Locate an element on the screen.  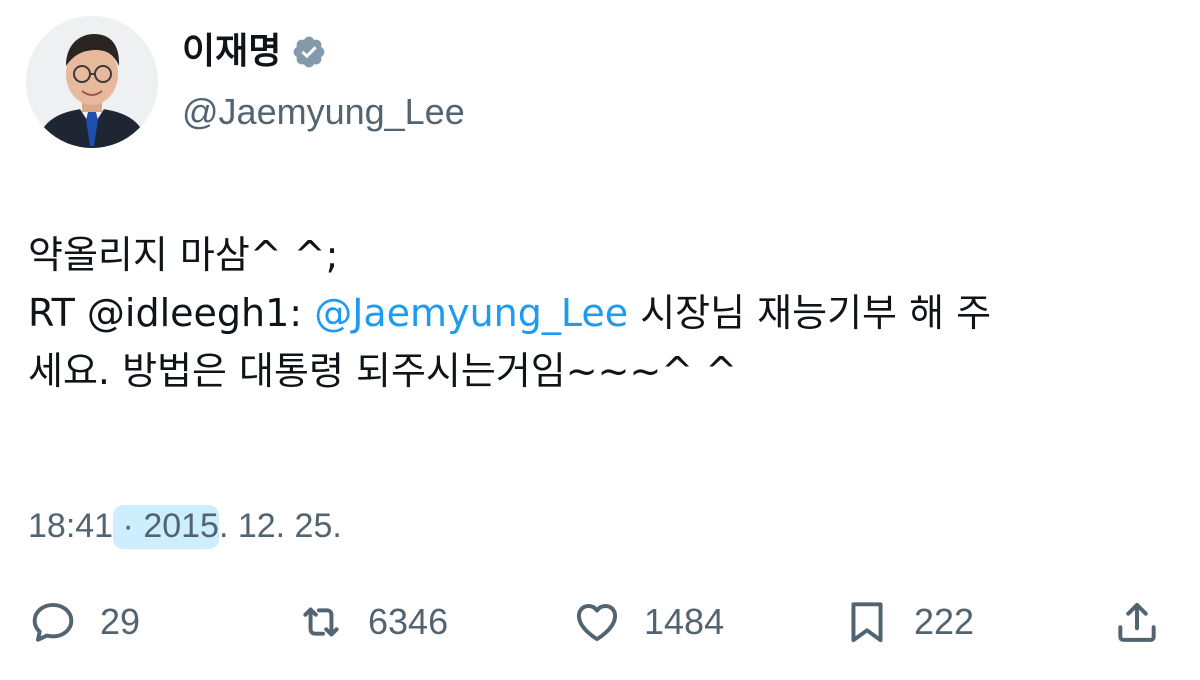
tweet-line-2: RT @idleegh1: @Jaemyung_Lee 시장님 재능기부 해 주 is located at coordinates (603, 313).